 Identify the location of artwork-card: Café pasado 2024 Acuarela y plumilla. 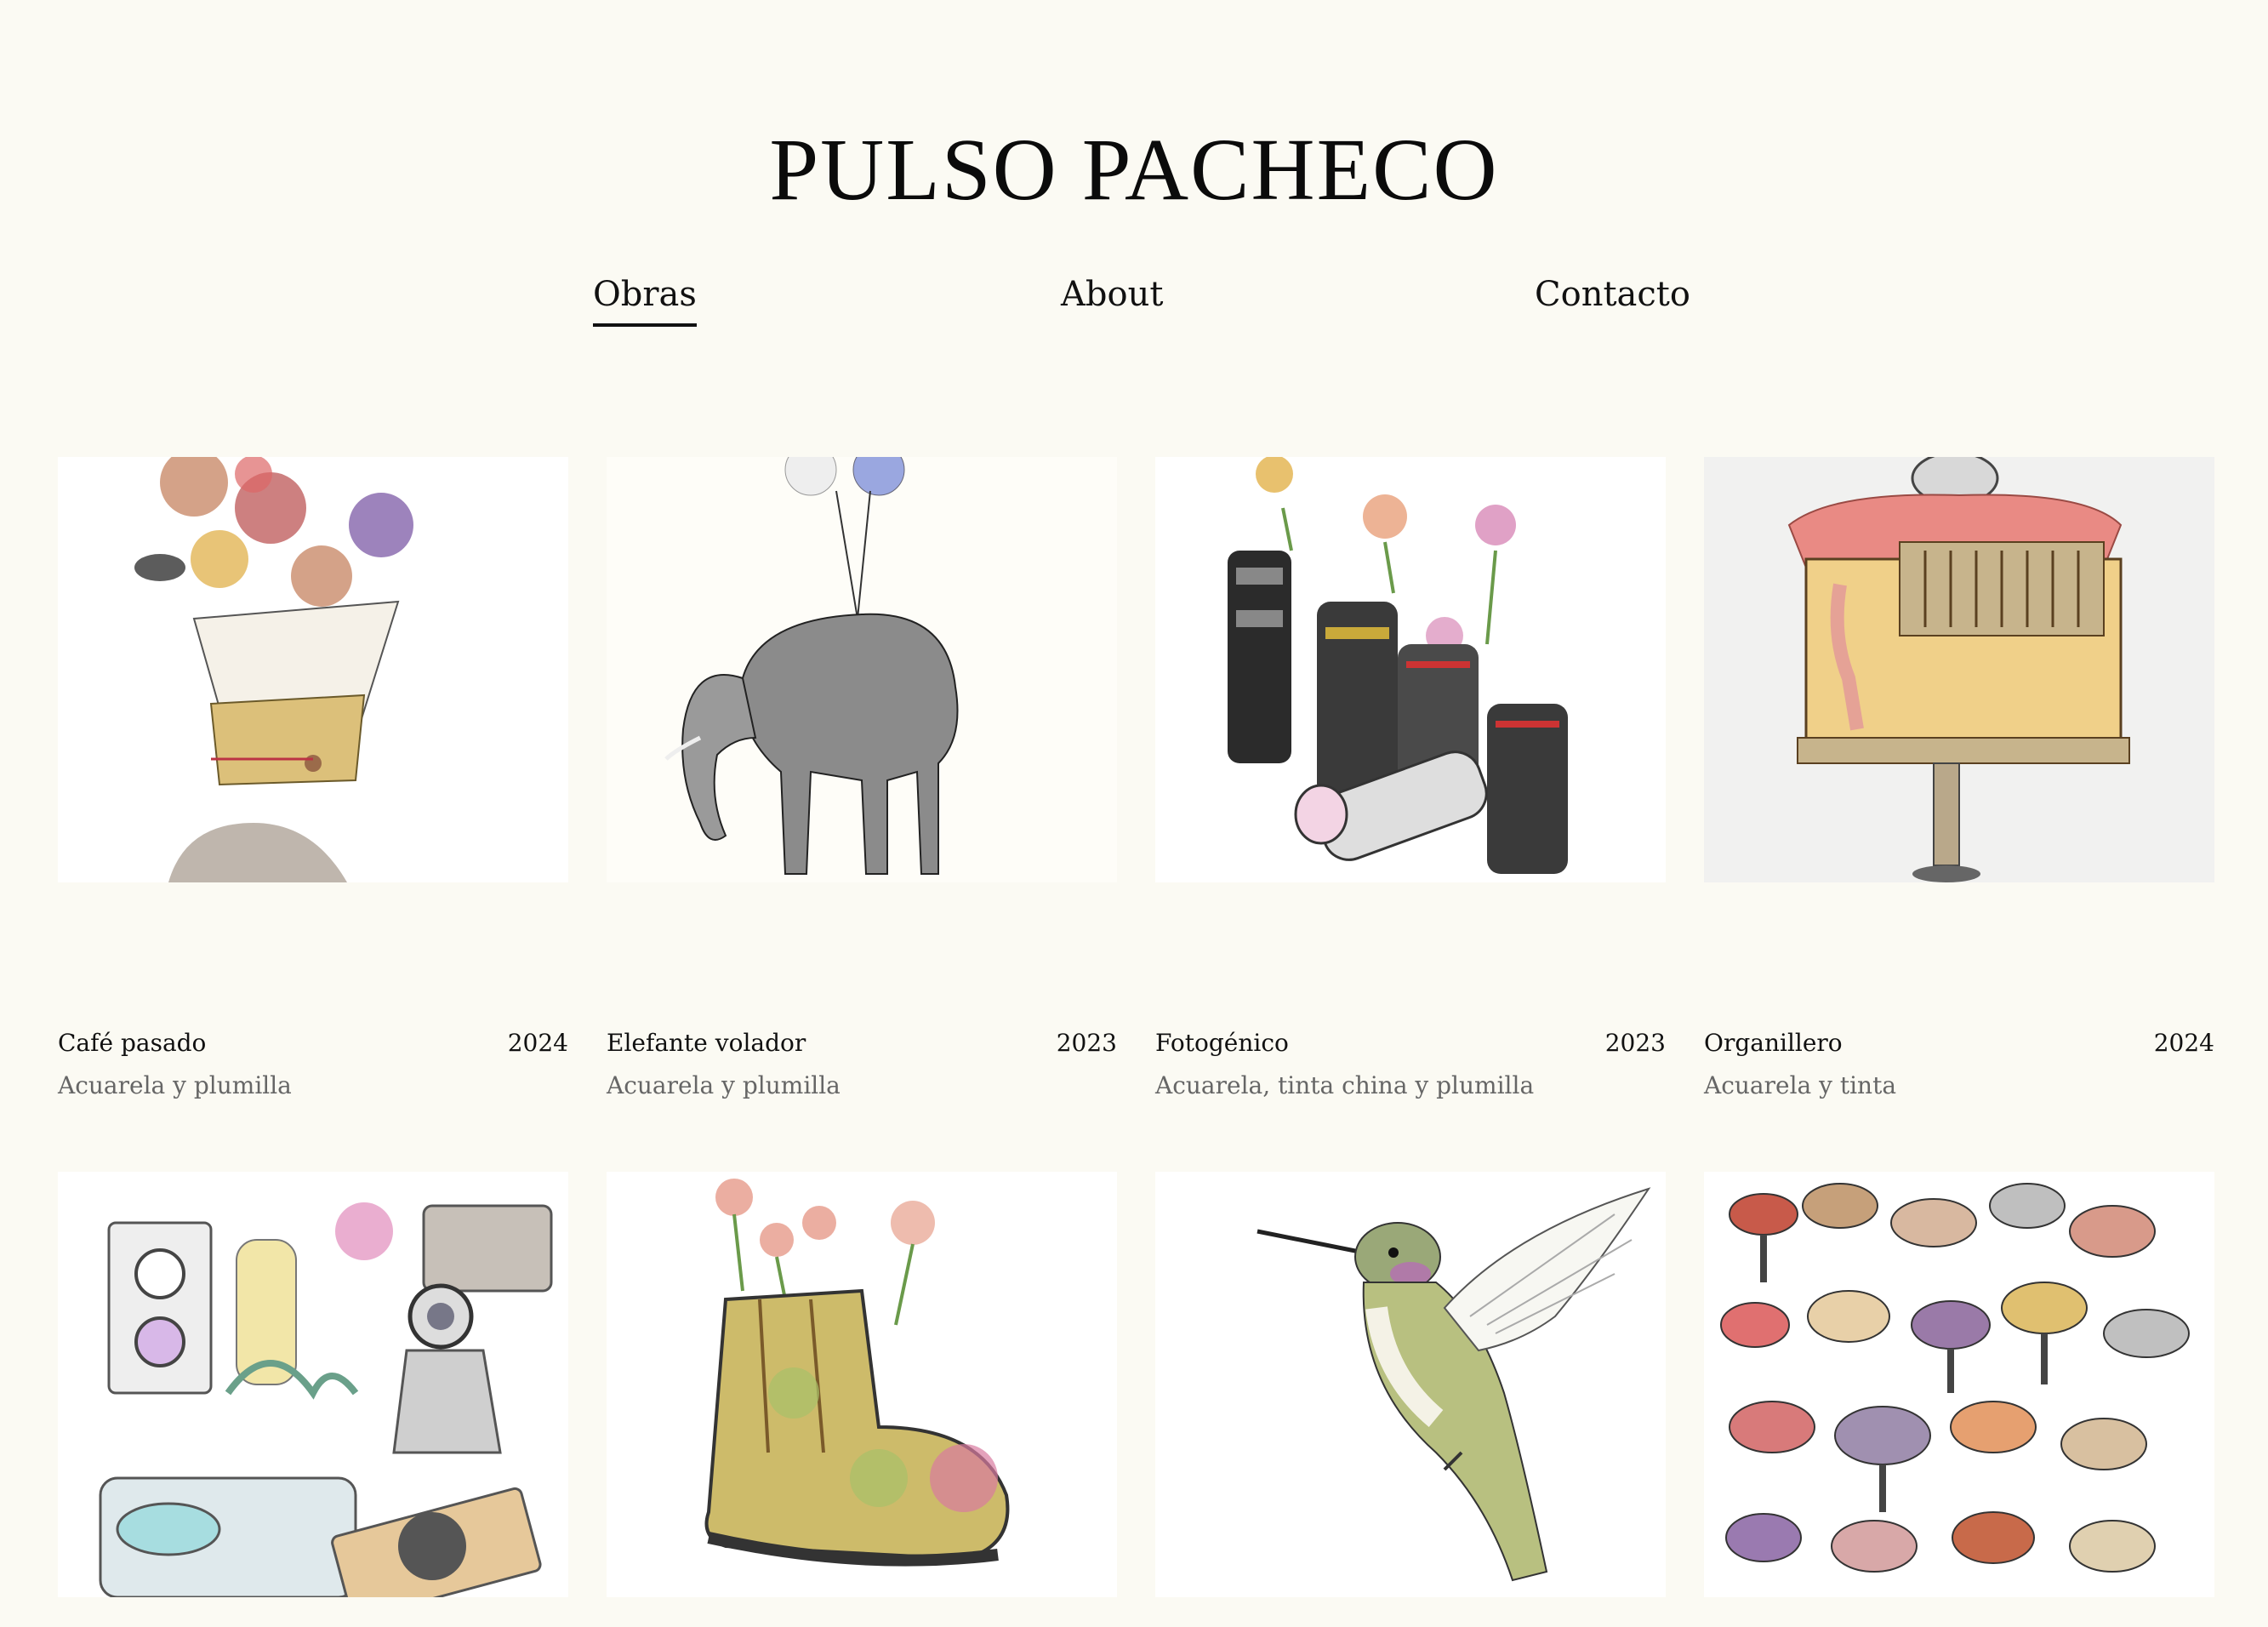
(313, 778).